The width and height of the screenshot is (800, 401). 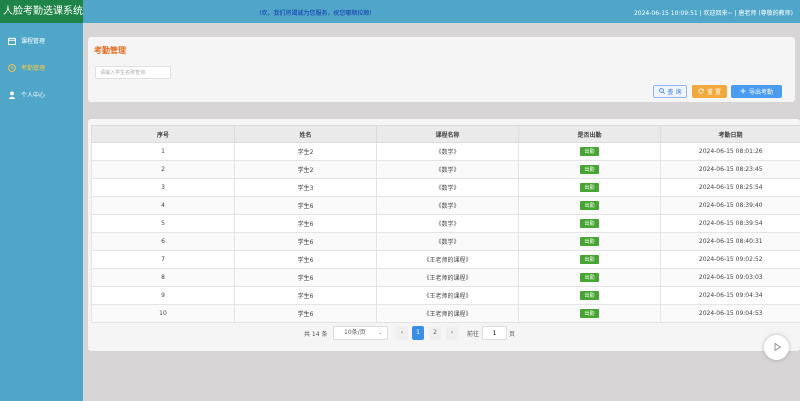 What do you see at coordinates (163, 313) in the screenshot?
I see `cell-no: 10` at bounding box center [163, 313].